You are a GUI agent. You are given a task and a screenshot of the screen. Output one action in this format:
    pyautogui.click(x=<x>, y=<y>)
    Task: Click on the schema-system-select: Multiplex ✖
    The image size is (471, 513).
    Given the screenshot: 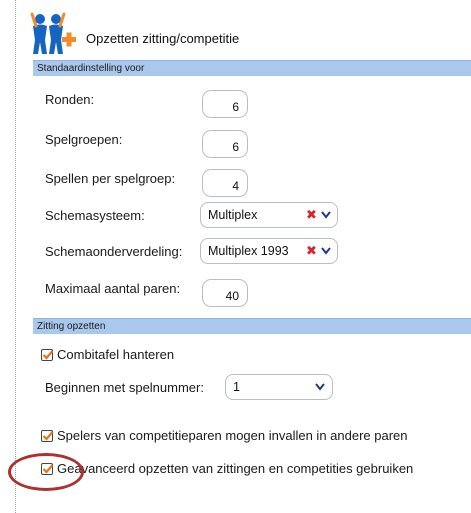 What is the action you would take?
    pyautogui.click(x=269, y=215)
    